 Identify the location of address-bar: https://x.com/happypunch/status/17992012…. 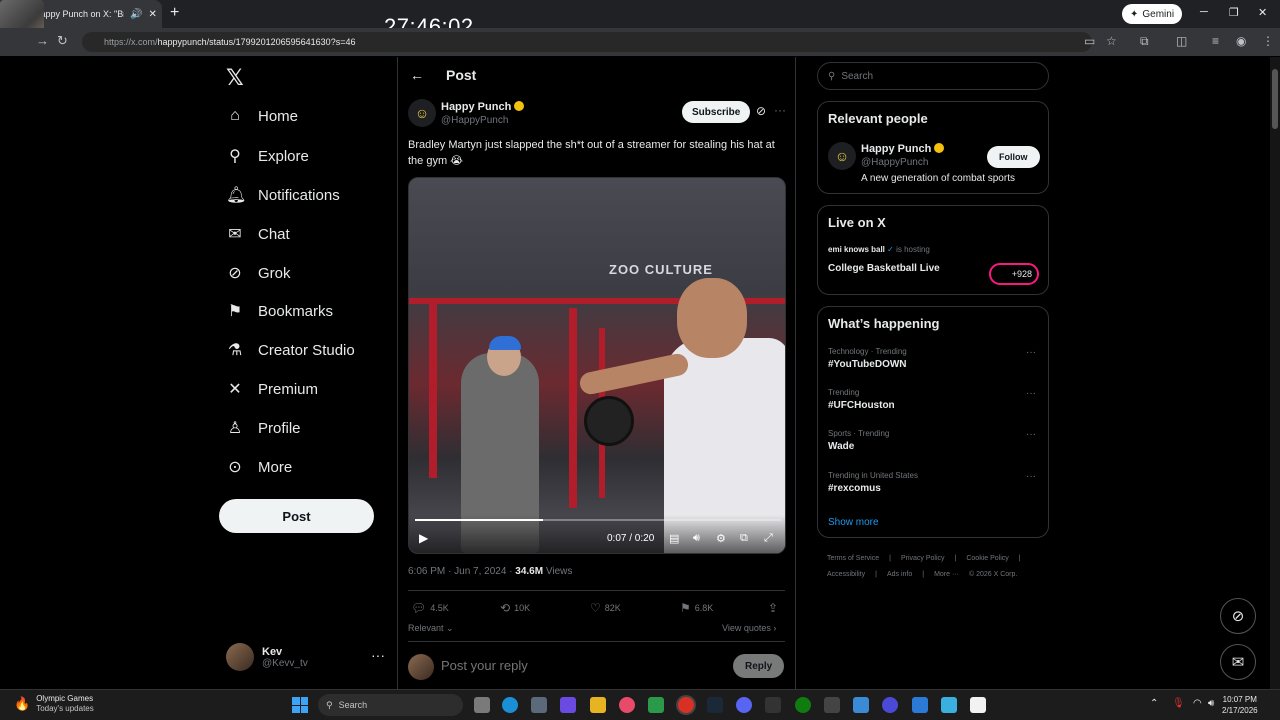
(587, 42).